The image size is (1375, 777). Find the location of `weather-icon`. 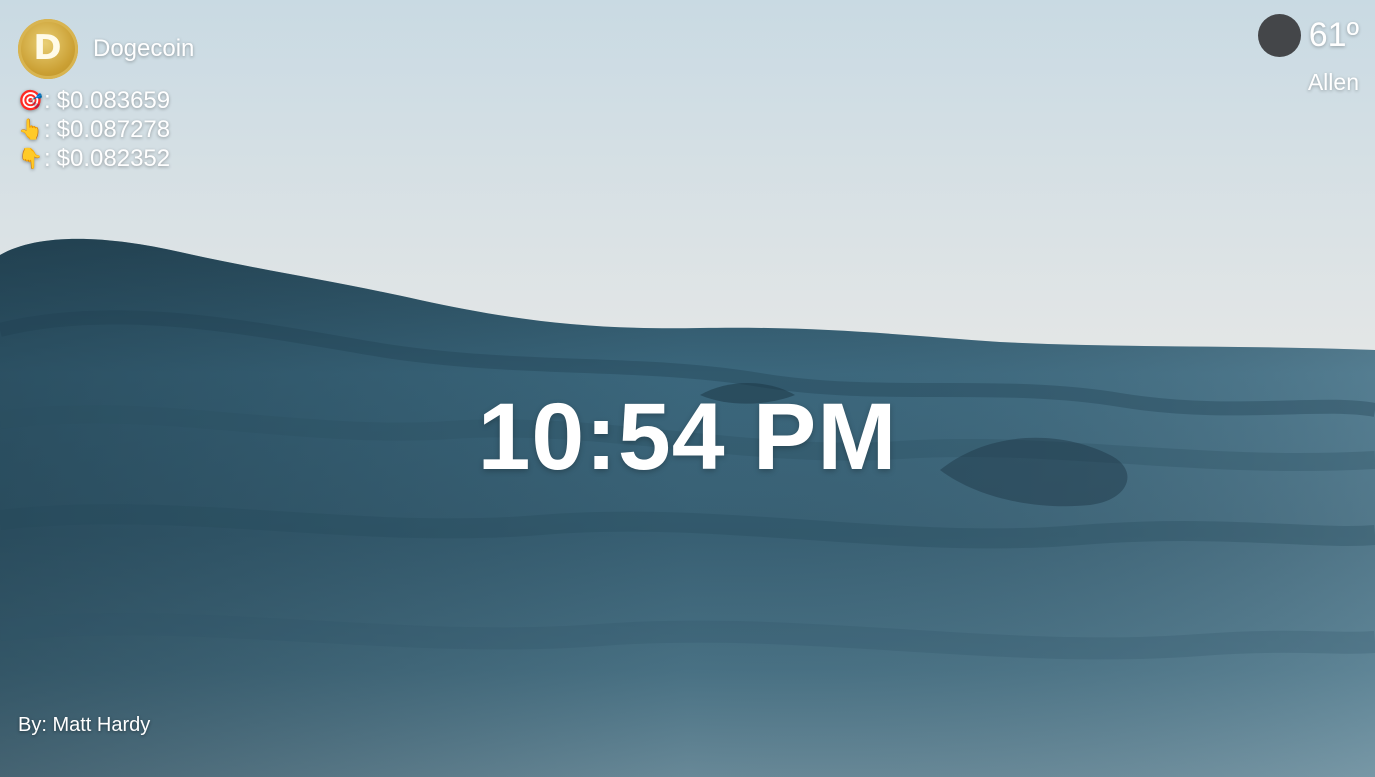

weather-icon is located at coordinates (1279, 35).